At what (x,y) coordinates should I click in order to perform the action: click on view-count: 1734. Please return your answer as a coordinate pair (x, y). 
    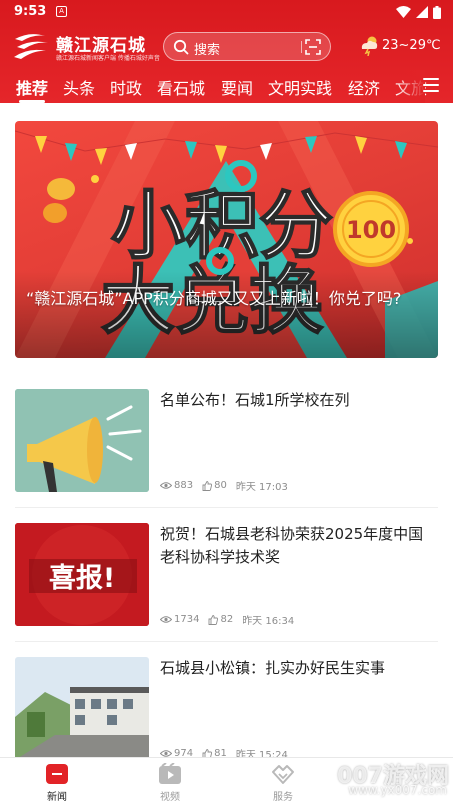
    Looking at the image, I should click on (187, 619).